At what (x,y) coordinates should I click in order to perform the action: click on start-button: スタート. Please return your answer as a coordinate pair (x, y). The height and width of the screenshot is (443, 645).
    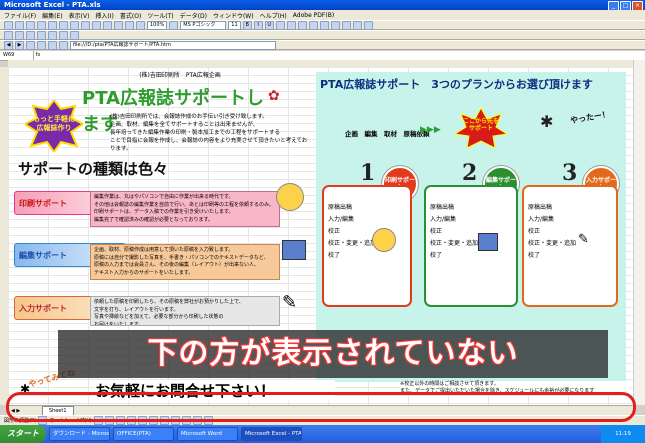
    Looking at the image, I should click on (23, 434).